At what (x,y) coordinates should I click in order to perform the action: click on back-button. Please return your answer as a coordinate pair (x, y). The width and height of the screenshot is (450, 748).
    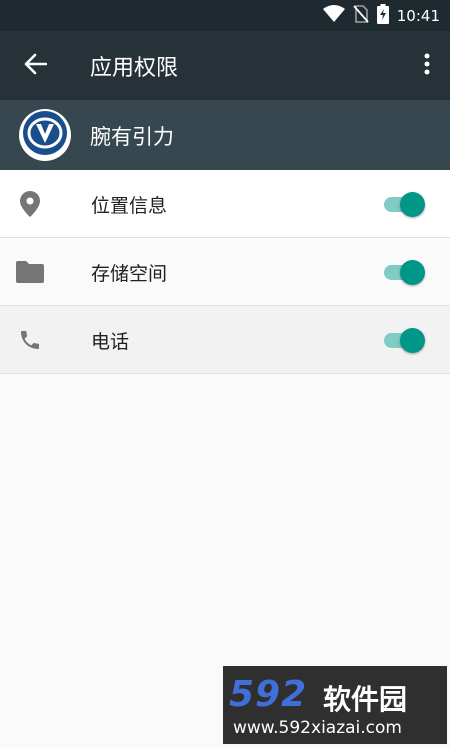
    Looking at the image, I should click on (35, 66).